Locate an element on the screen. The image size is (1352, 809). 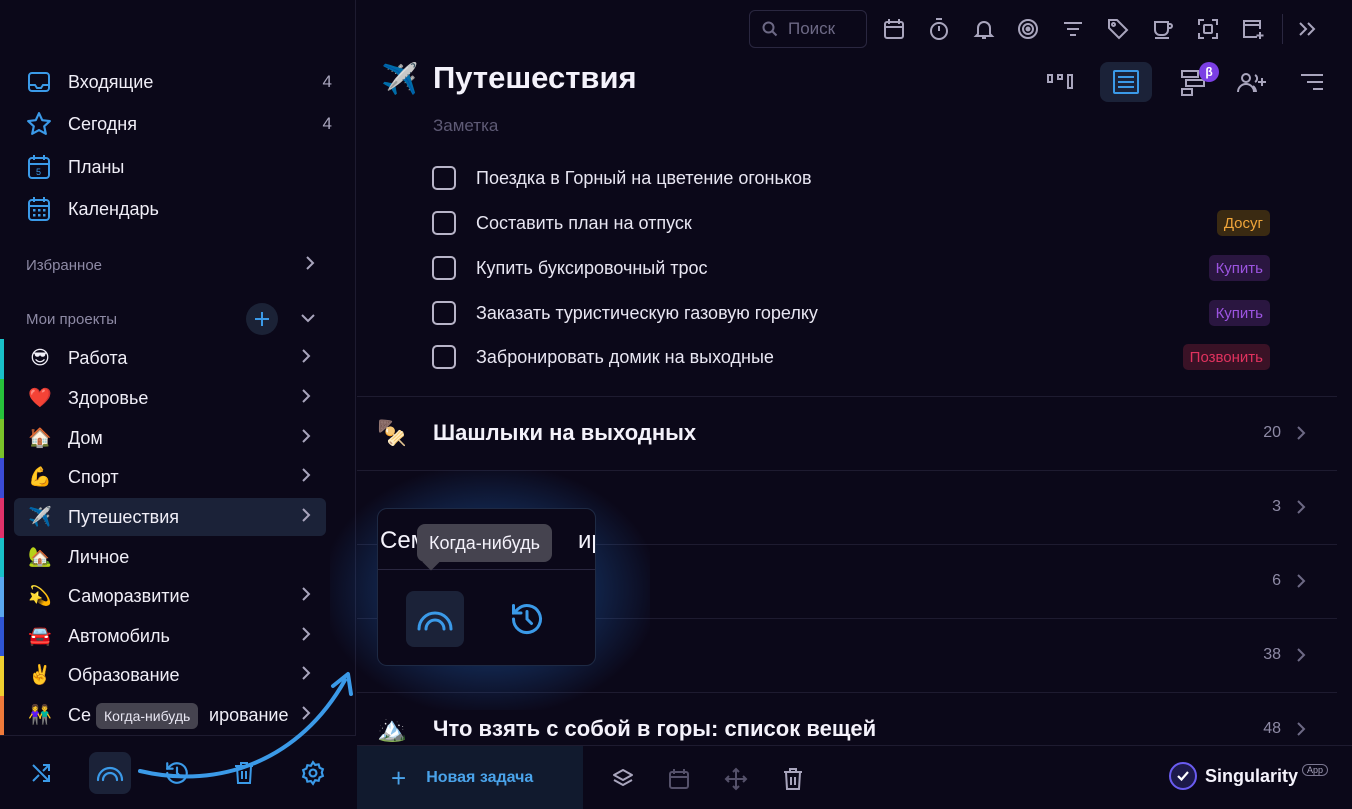
someday-button-zoomed is located at coordinates (435, 619).